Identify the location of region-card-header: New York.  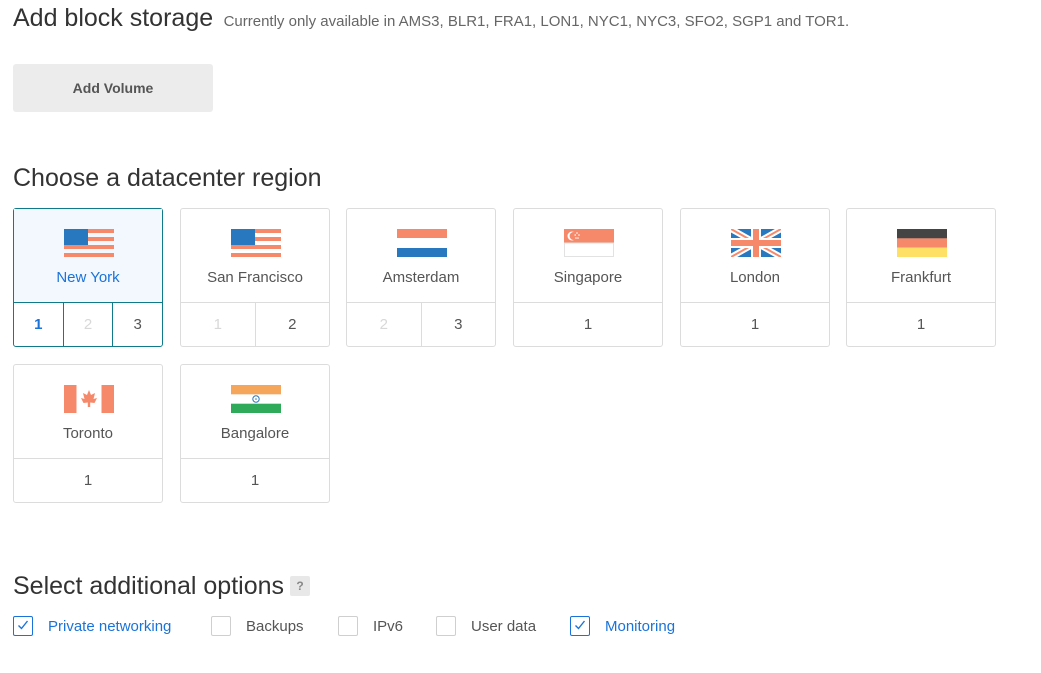
(88, 256).